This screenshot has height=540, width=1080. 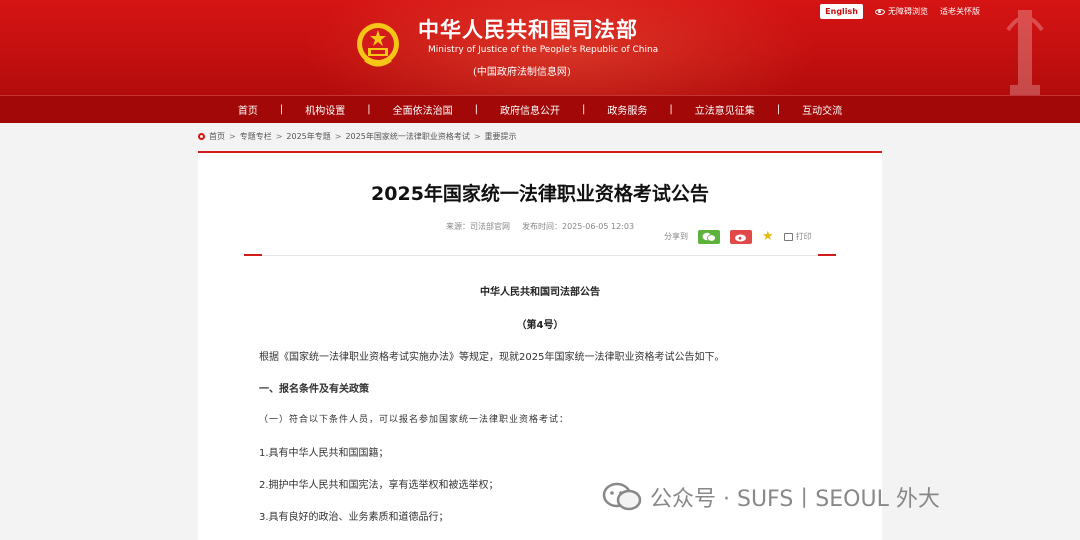 What do you see at coordinates (841, 11) in the screenshot?
I see `english-button: English` at bounding box center [841, 11].